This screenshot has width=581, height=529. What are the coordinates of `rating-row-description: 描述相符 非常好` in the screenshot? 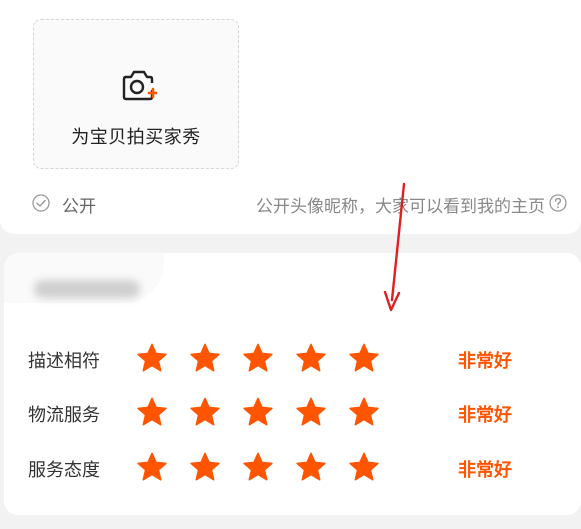 It's located at (292, 359).